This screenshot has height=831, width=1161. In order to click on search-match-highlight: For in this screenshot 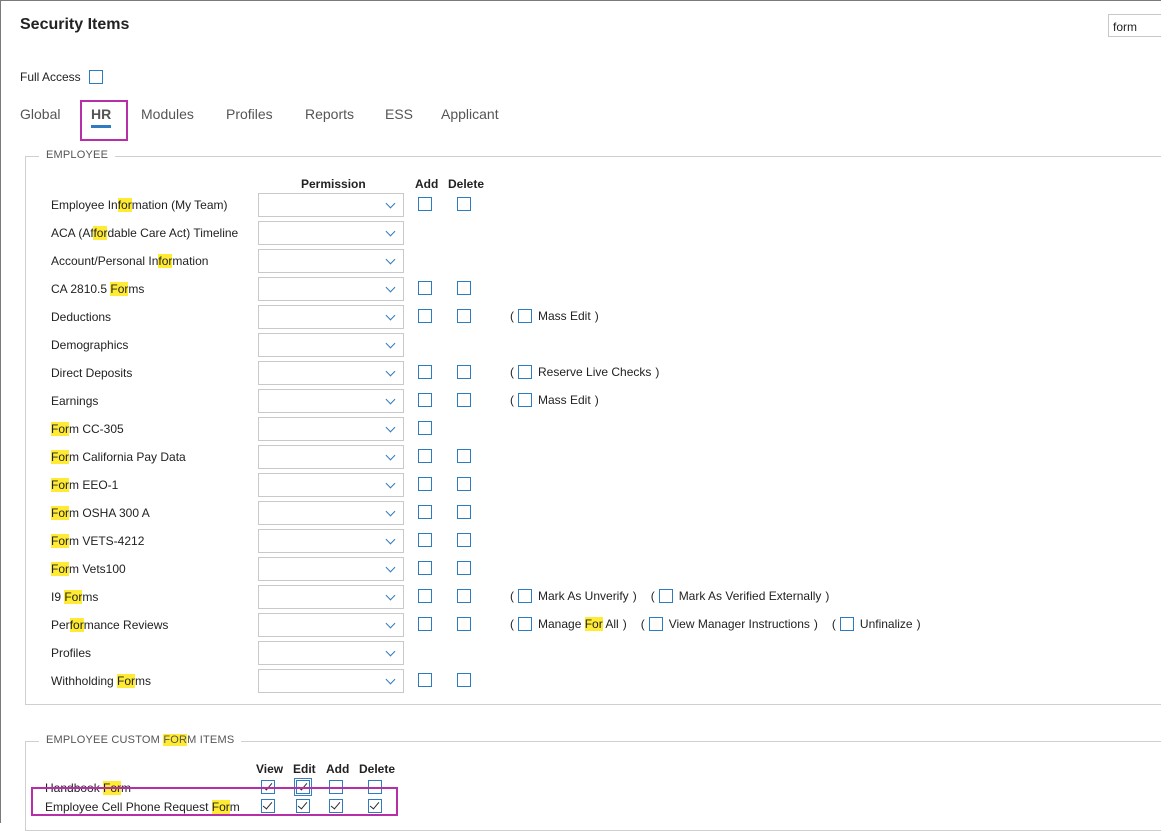, I will do `click(60, 485)`.